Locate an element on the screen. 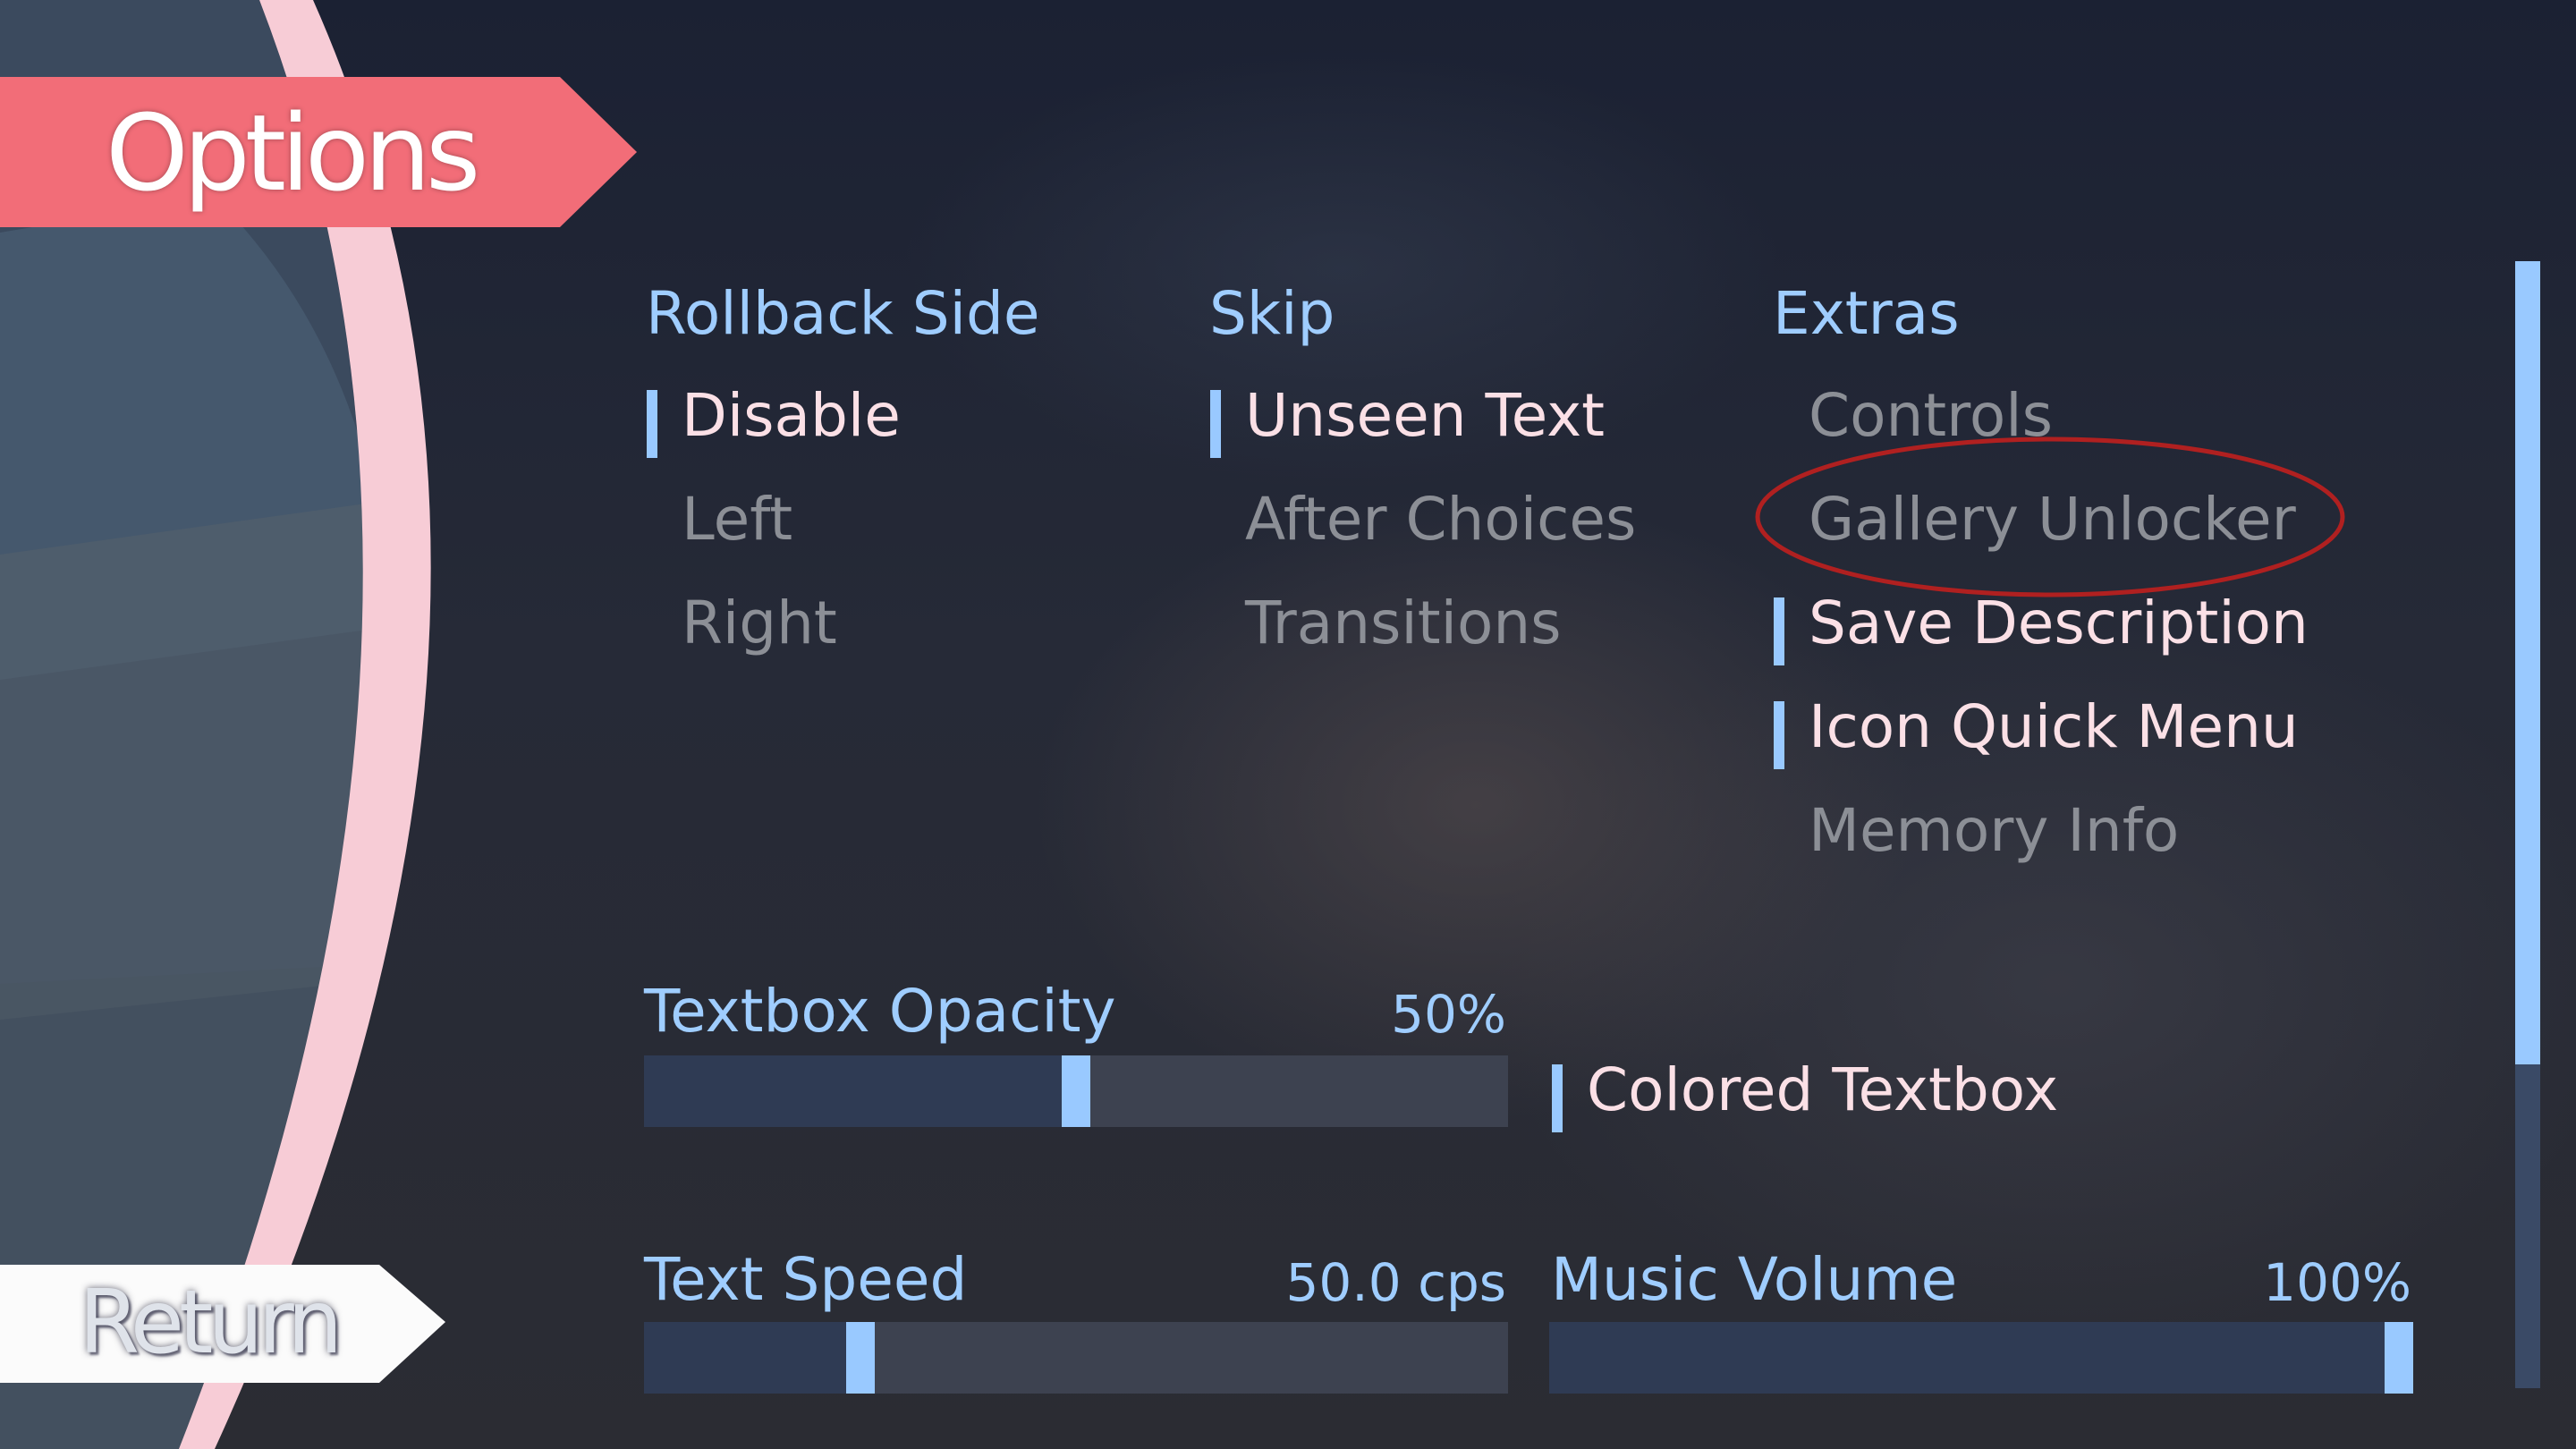 The height and width of the screenshot is (1449, 2576). text-speed-fill is located at coordinates (745, 1358).